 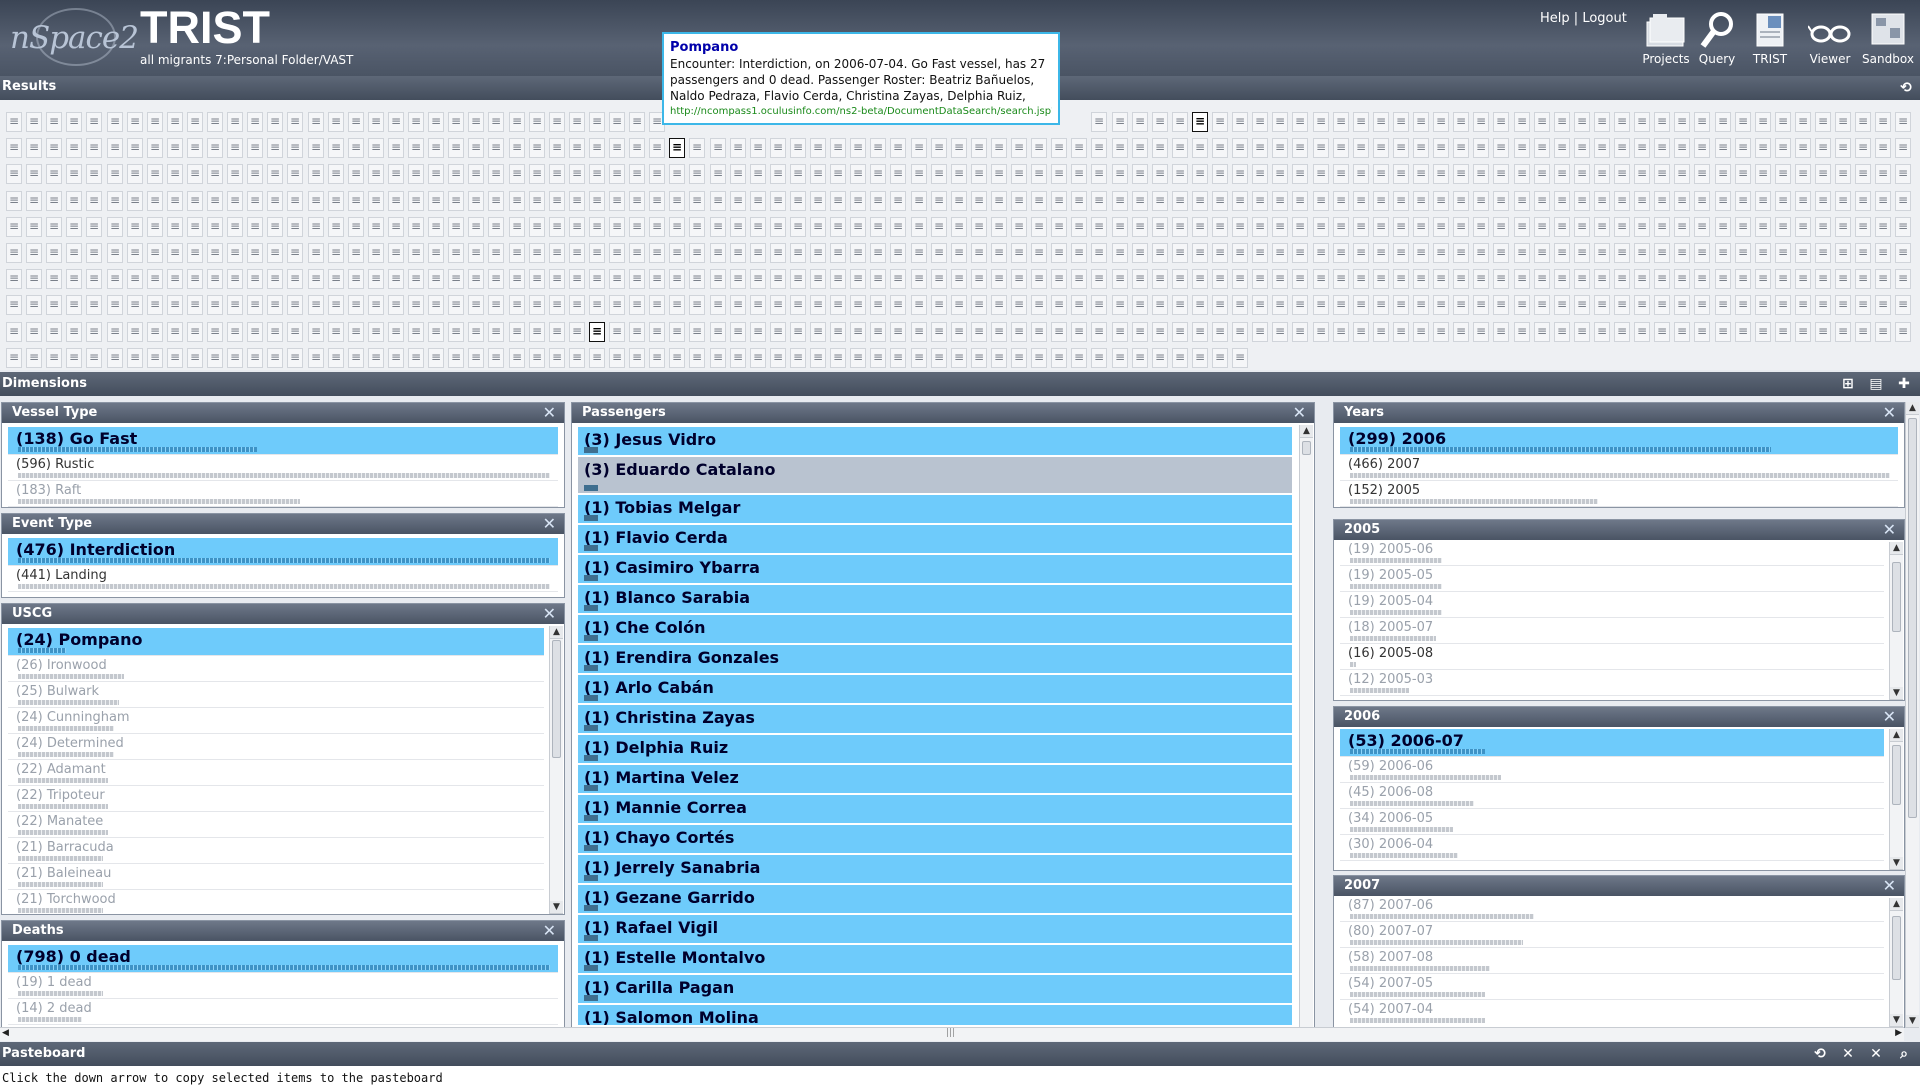 What do you see at coordinates (1896, 735) in the screenshot?
I see `scroll-up-icon: ▲` at bounding box center [1896, 735].